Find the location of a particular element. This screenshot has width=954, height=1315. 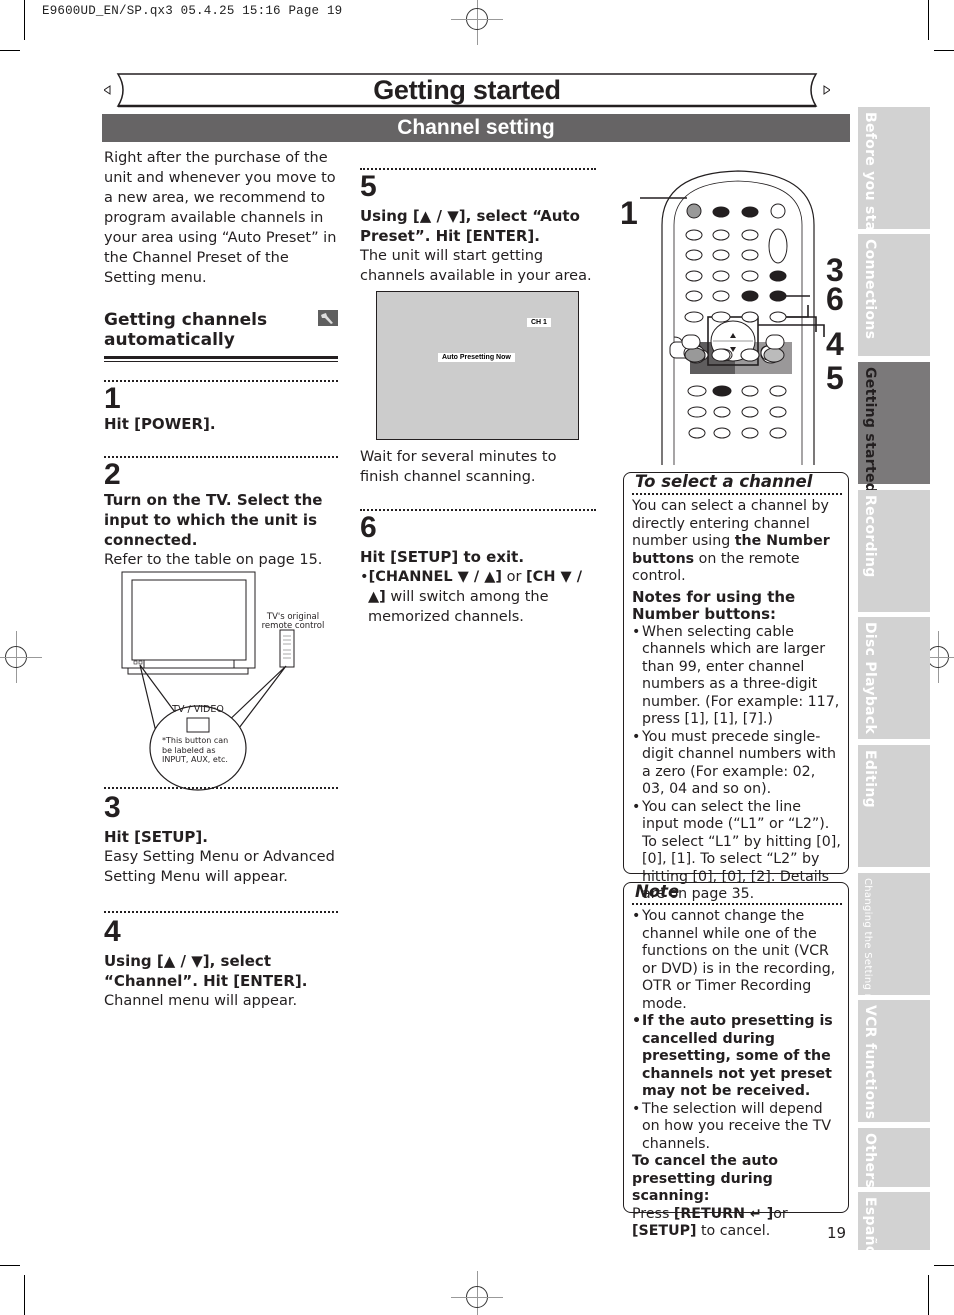

tab-others: Others is located at coordinates (894, 1158).